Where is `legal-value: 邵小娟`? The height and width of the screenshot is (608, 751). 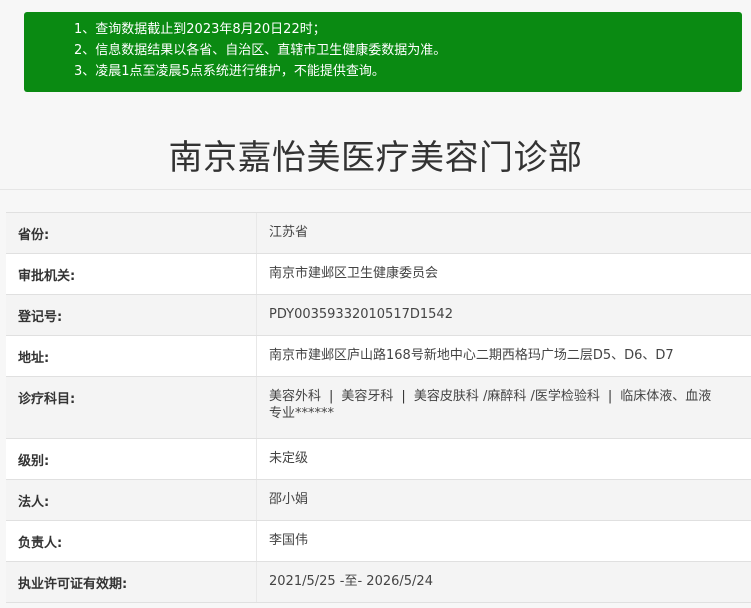 legal-value: 邵小娟 is located at coordinates (503, 500).